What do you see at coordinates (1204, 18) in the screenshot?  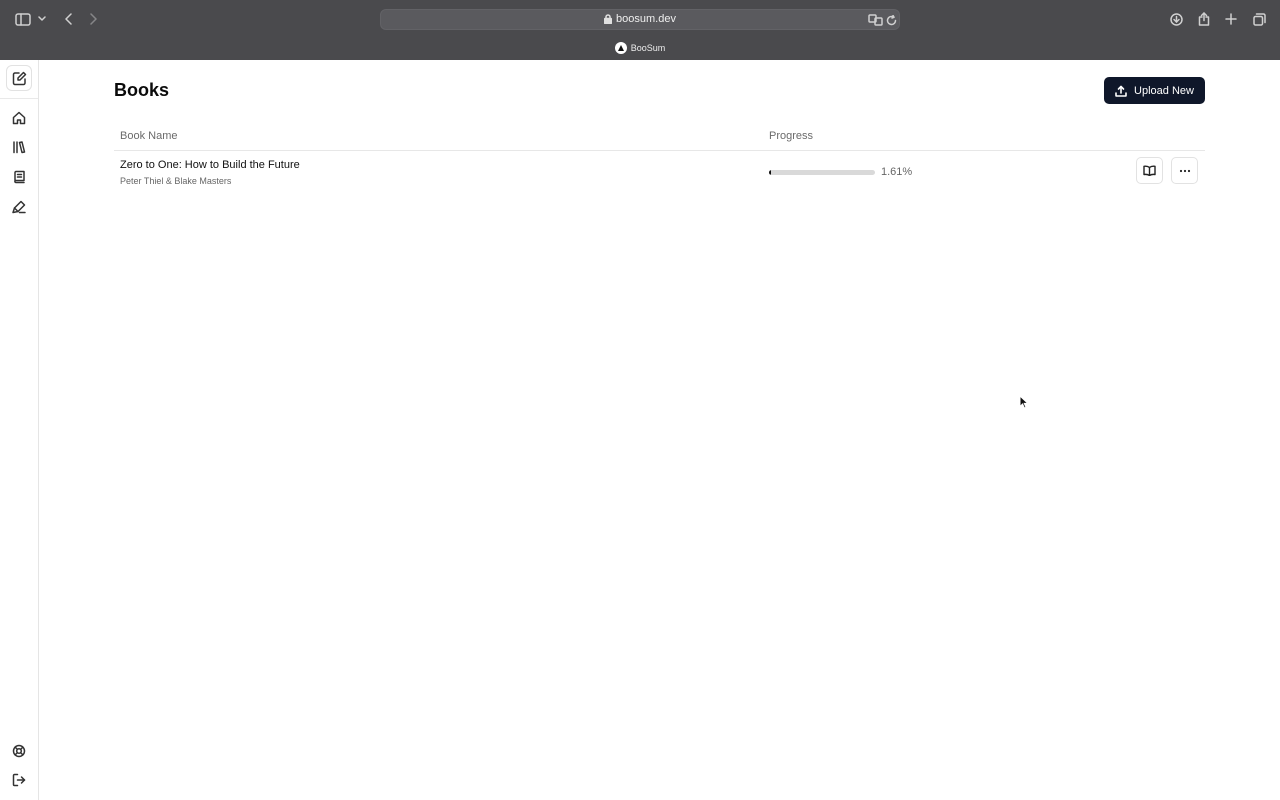 I see `share-icon` at bounding box center [1204, 18].